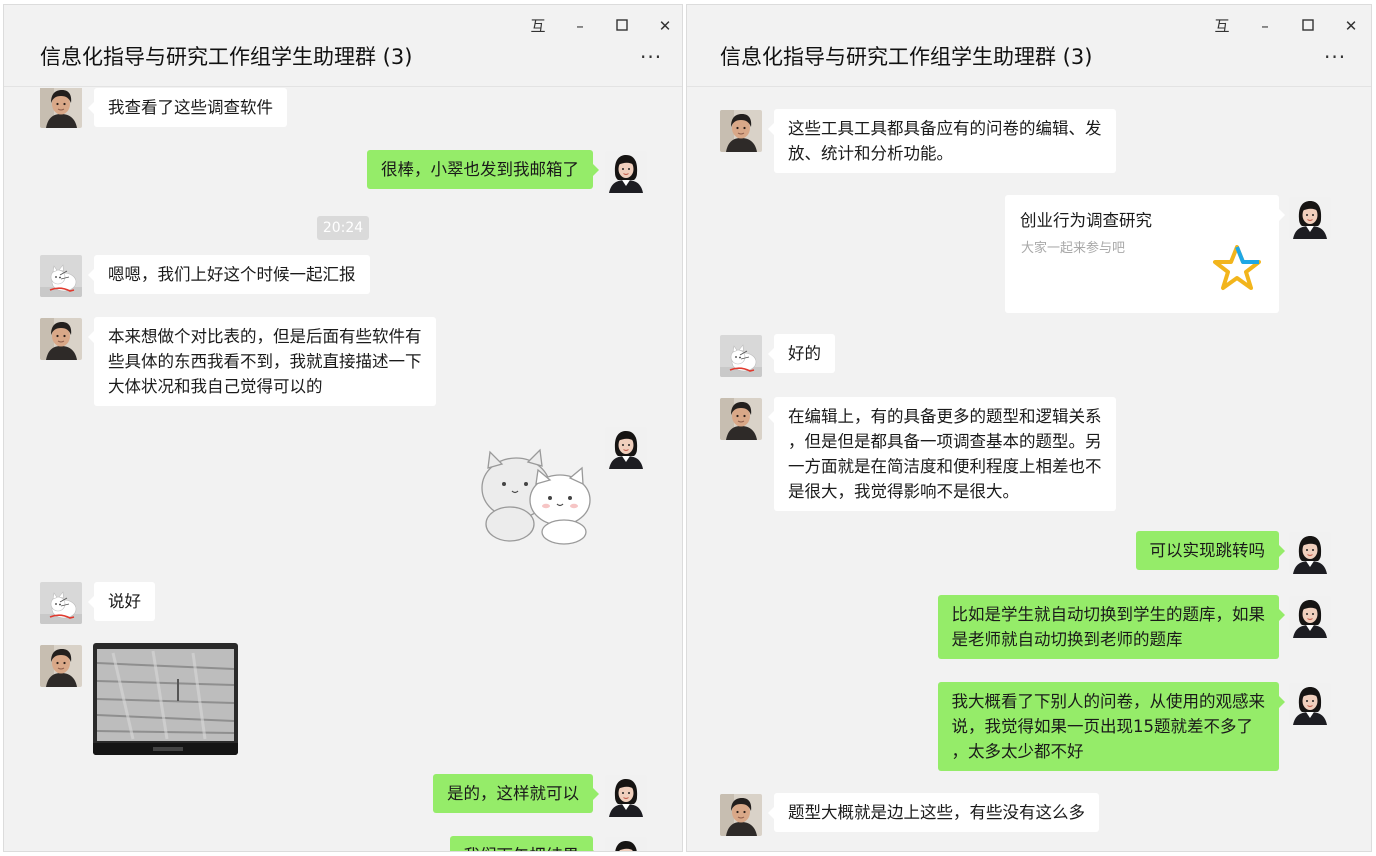 The image size is (1376, 856). I want to click on message-bubble: 题型大概就是边上这些，有些没有这么多, so click(933, 812).